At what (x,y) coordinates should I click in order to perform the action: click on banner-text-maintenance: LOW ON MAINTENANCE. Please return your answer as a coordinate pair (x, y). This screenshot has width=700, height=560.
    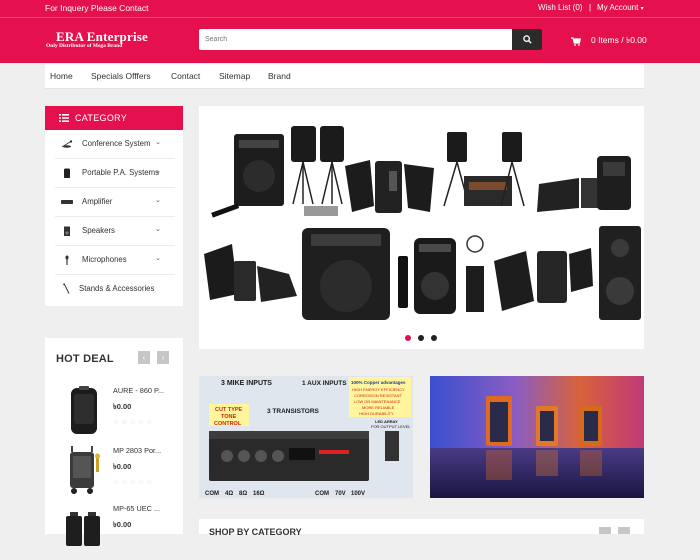
    Looking at the image, I should click on (377, 401).